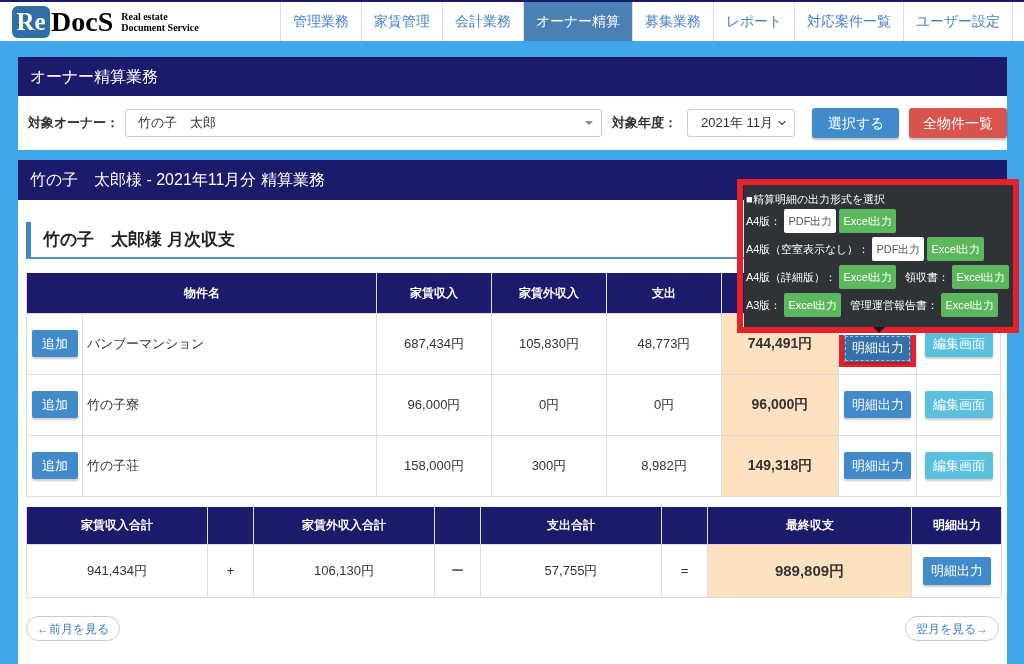 Image resolution: width=1024 pixels, height=664 pixels. Describe the element at coordinates (229, 343) in the screenshot. I see `table-cell: バンブーマンション` at that location.